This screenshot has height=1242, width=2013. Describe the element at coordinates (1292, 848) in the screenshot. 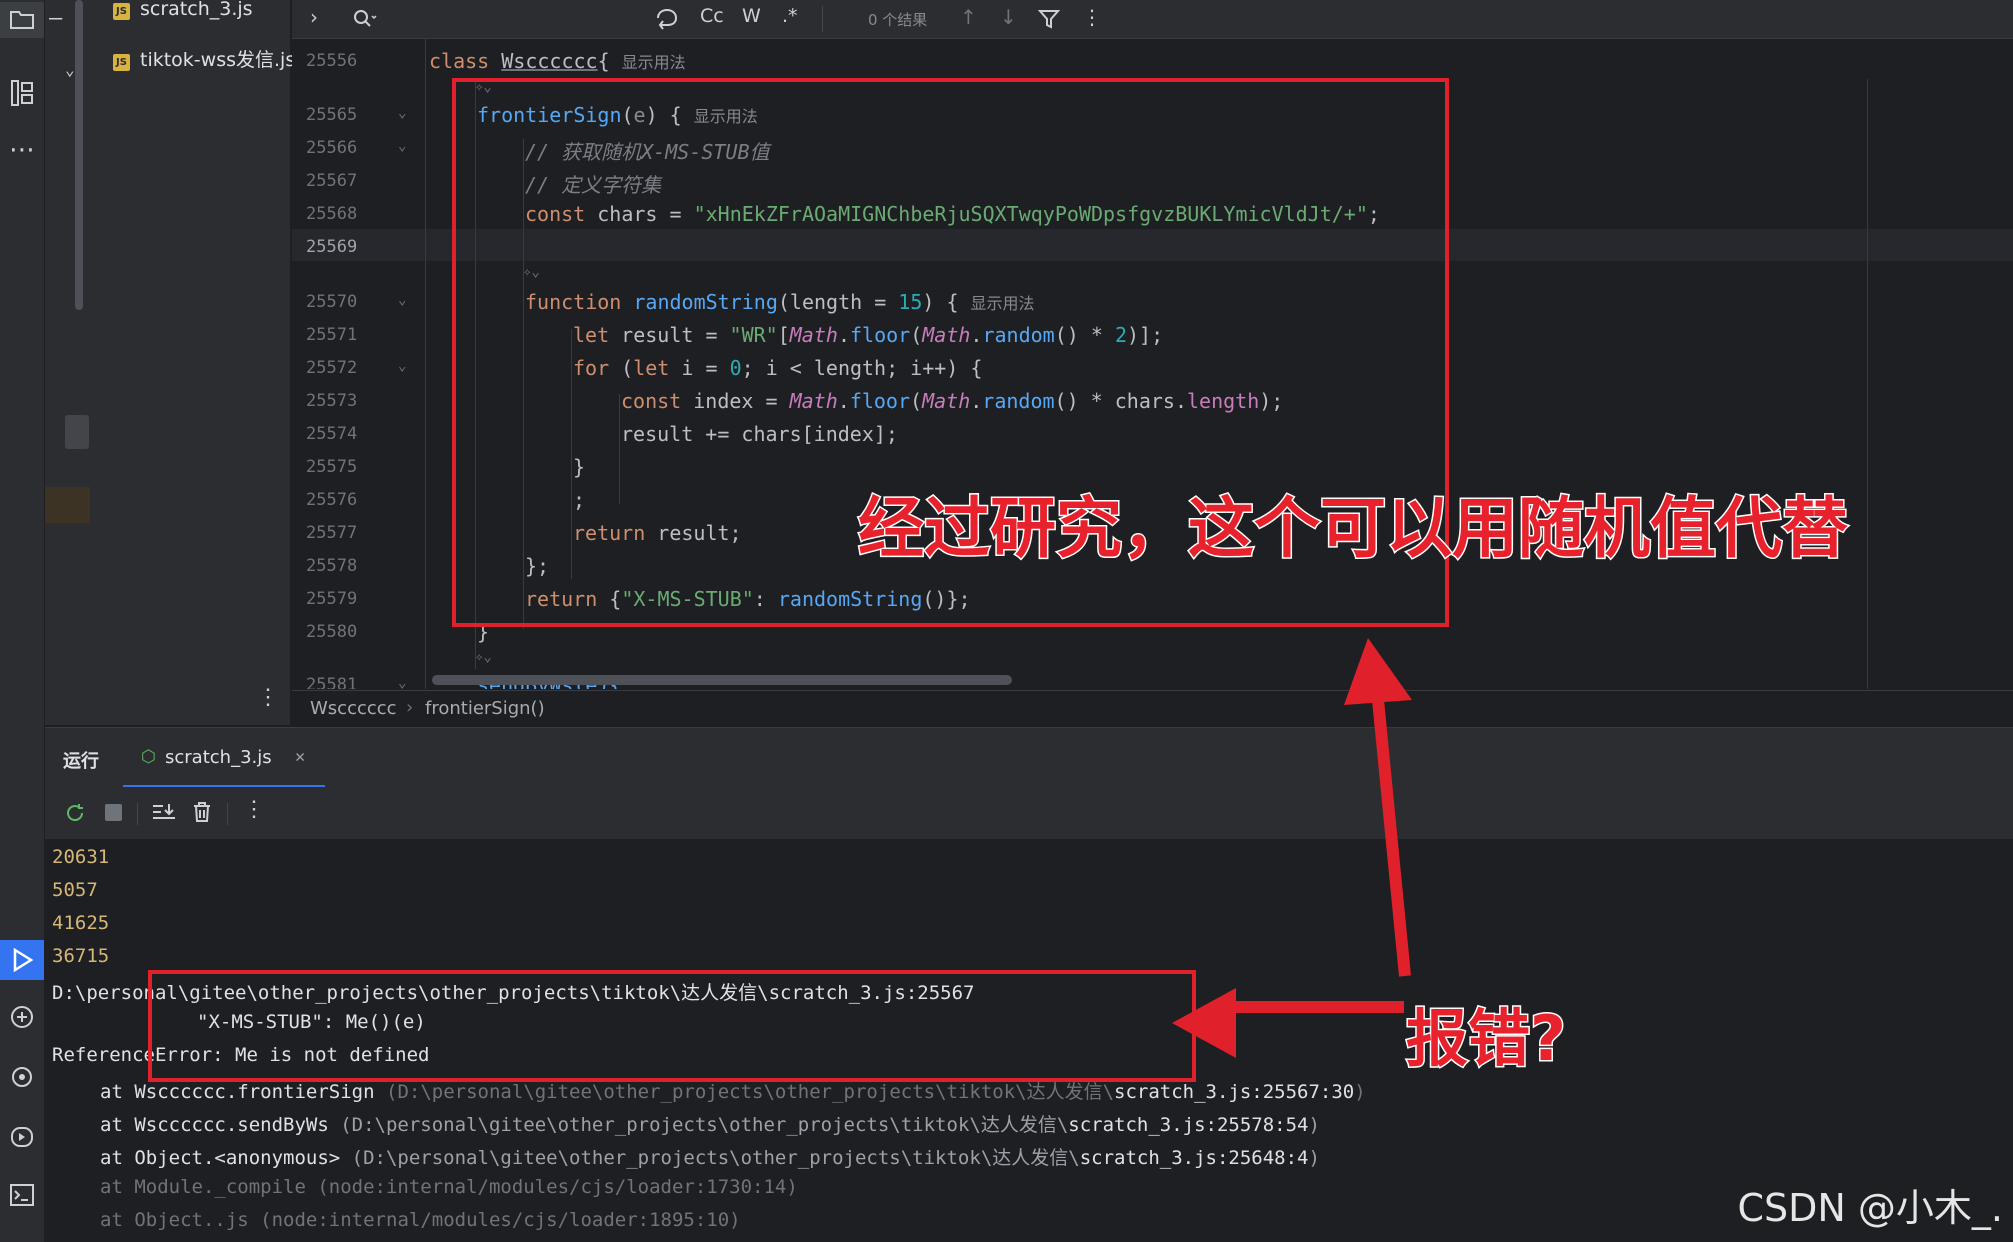

I see `annotation-arrows` at that location.